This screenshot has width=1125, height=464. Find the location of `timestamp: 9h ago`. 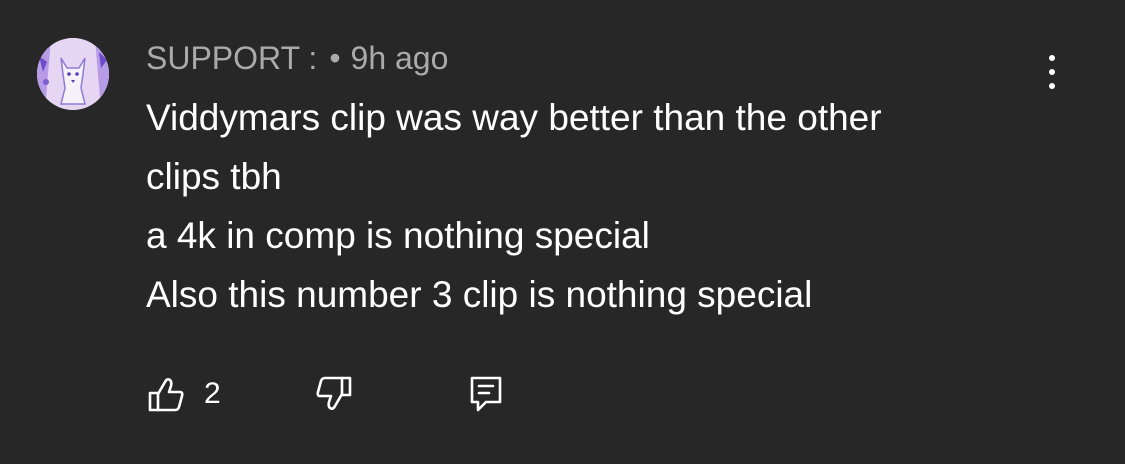

timestamp: 9h ago is located at coordinates (399, 57).